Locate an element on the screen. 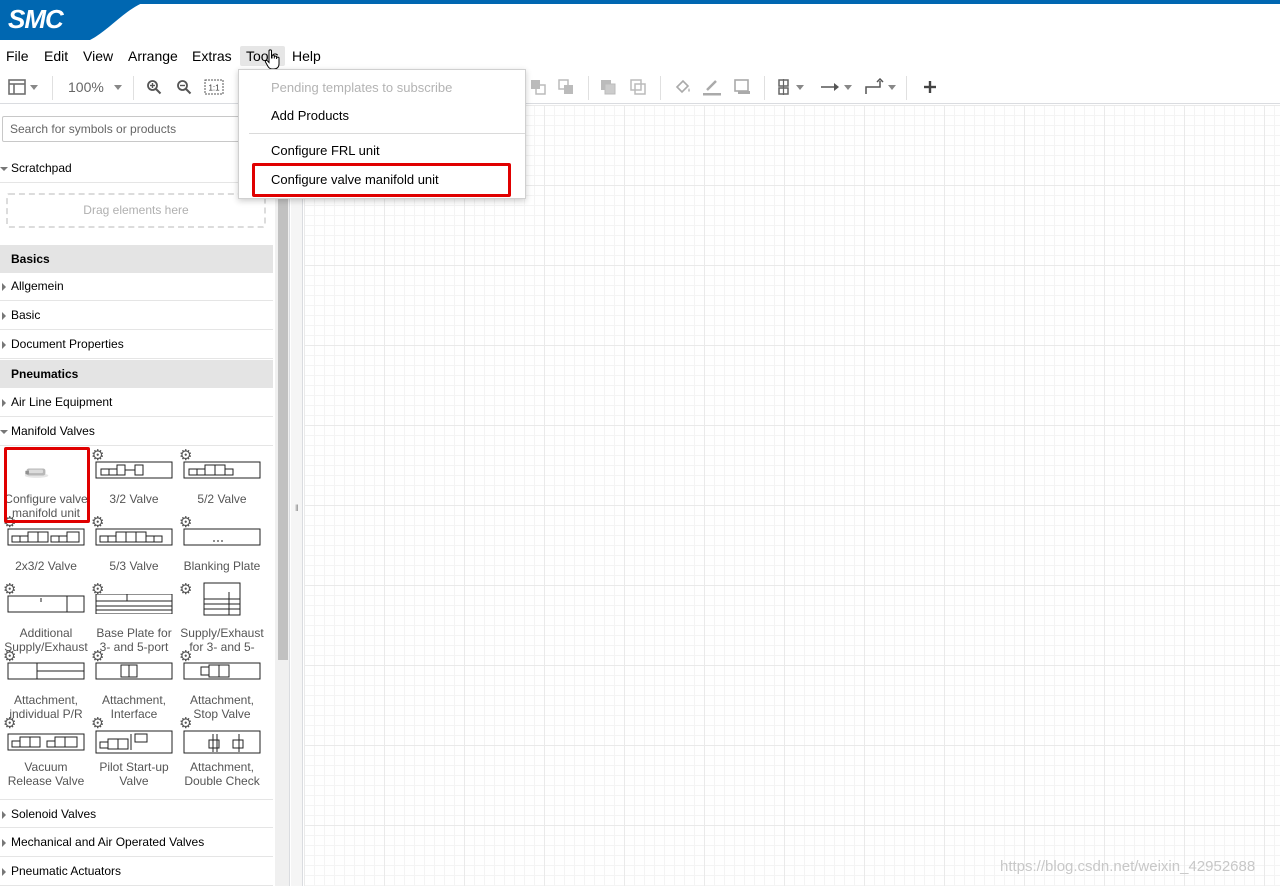 The image size is (1280, 886). fill-bucket-icon is located at coordinates (682, 86).